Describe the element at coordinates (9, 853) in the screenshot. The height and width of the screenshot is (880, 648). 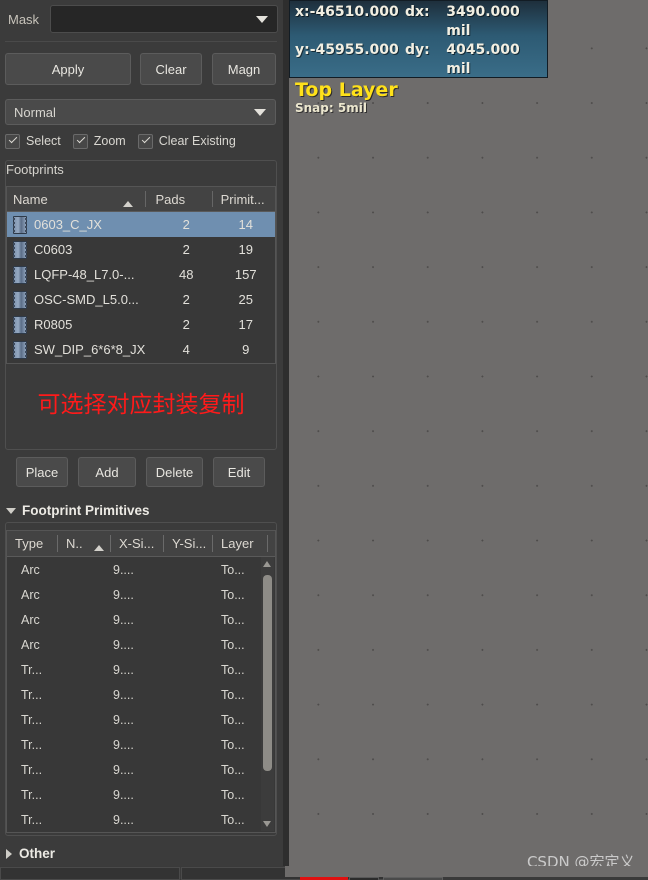
I see `triangle-right-icon` at that location.